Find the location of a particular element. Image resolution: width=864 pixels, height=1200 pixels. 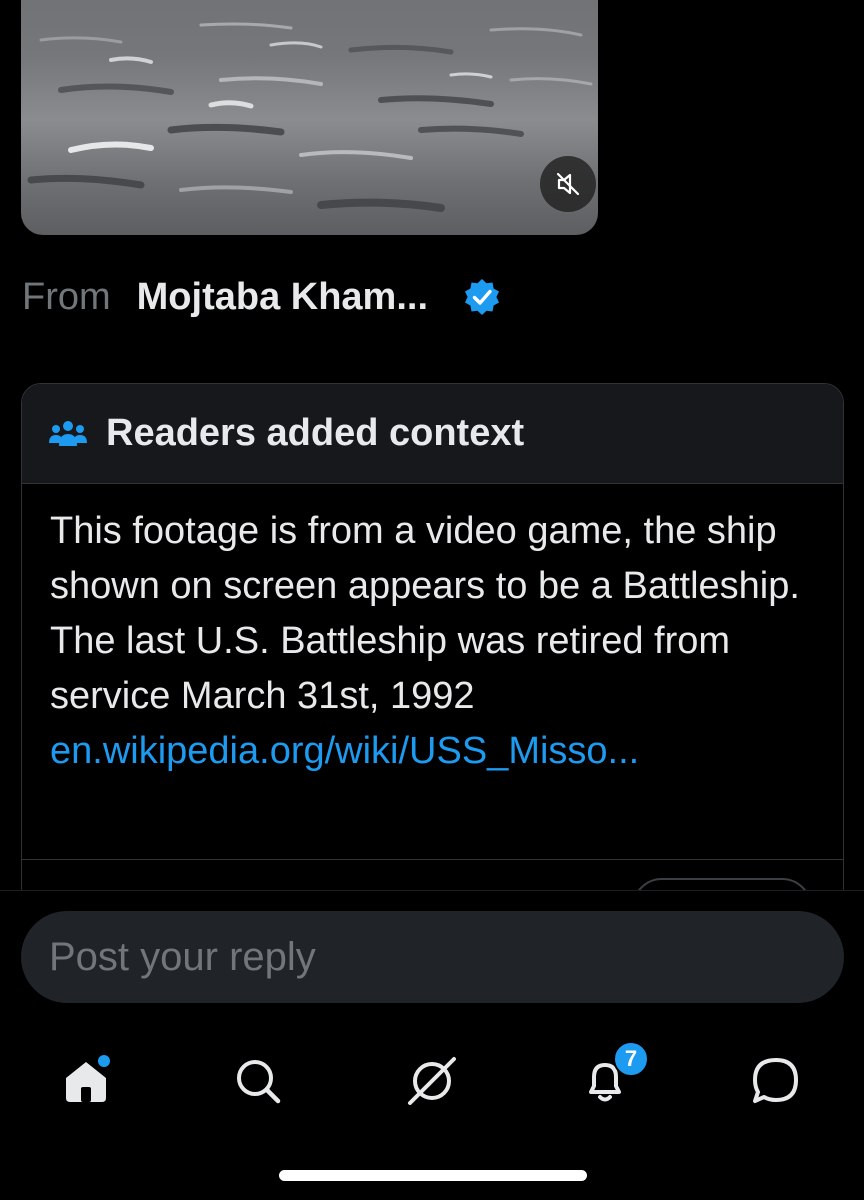

video-frame-water is located at coordinates (310, 117).